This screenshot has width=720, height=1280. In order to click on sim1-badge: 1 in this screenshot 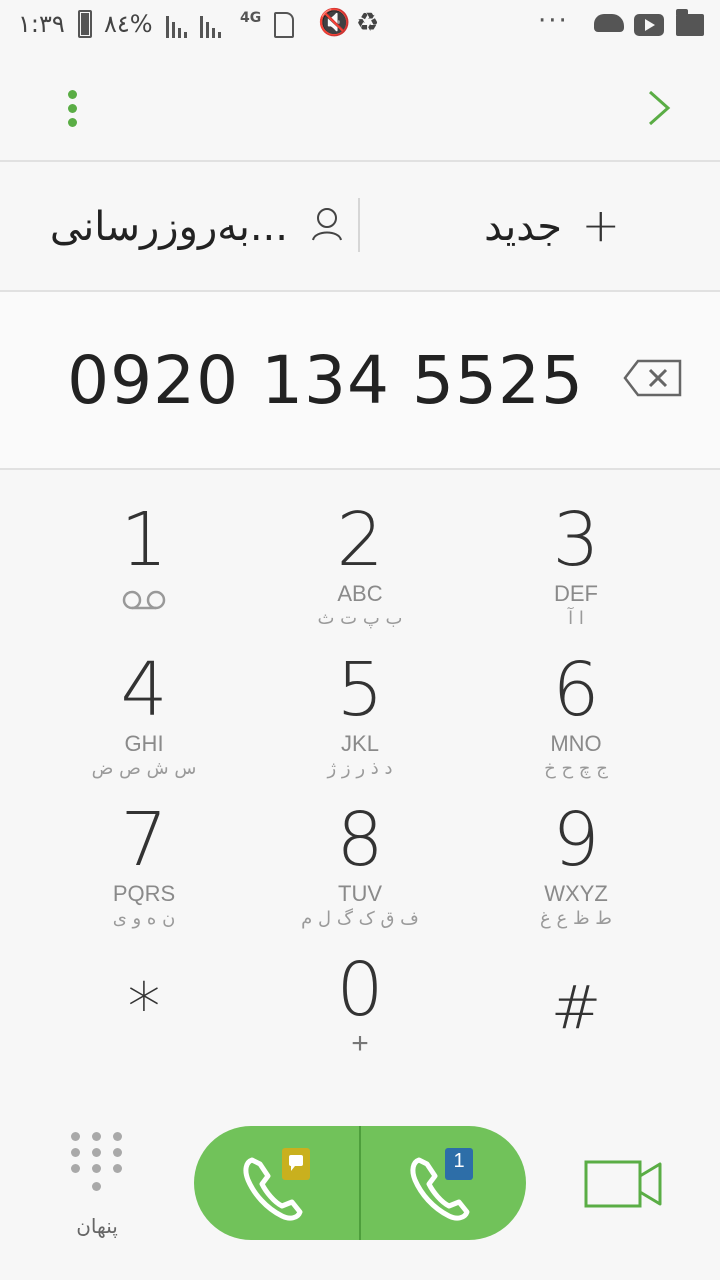, I will do `click(459, 1161)`.